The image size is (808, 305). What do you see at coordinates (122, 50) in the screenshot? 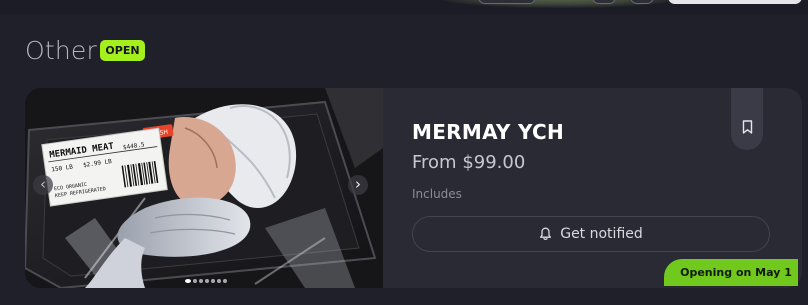
I see `open-status-badge: OPEN` at bounding box center [122, 50].